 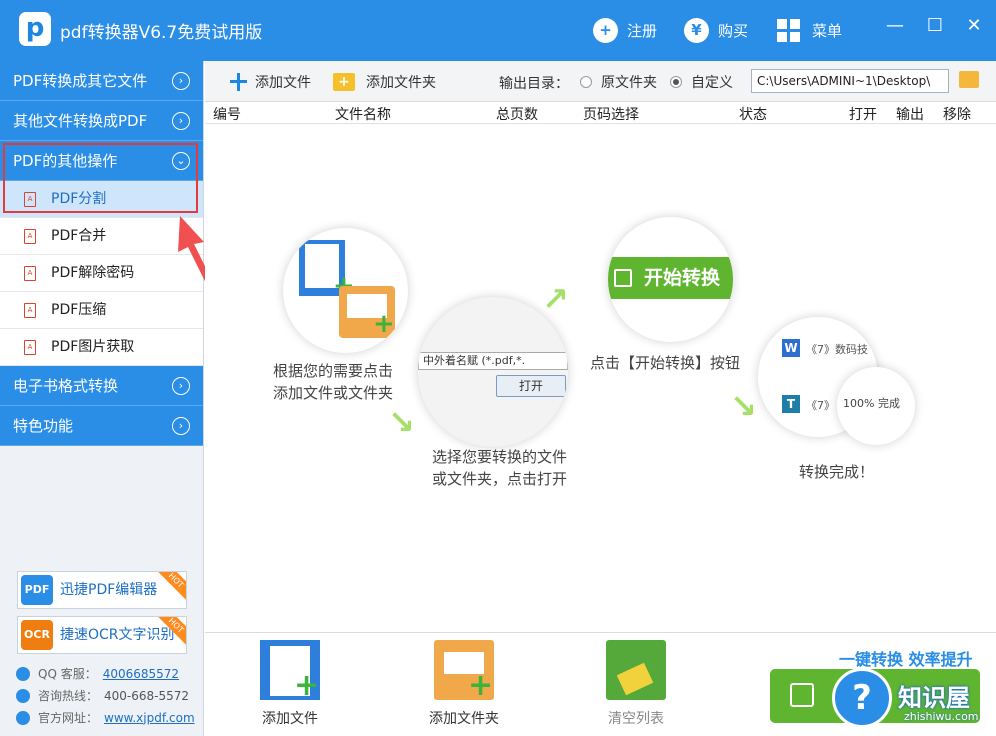 I want to click on radio-custom-folder: 自定义, so click(x=701, y=82).